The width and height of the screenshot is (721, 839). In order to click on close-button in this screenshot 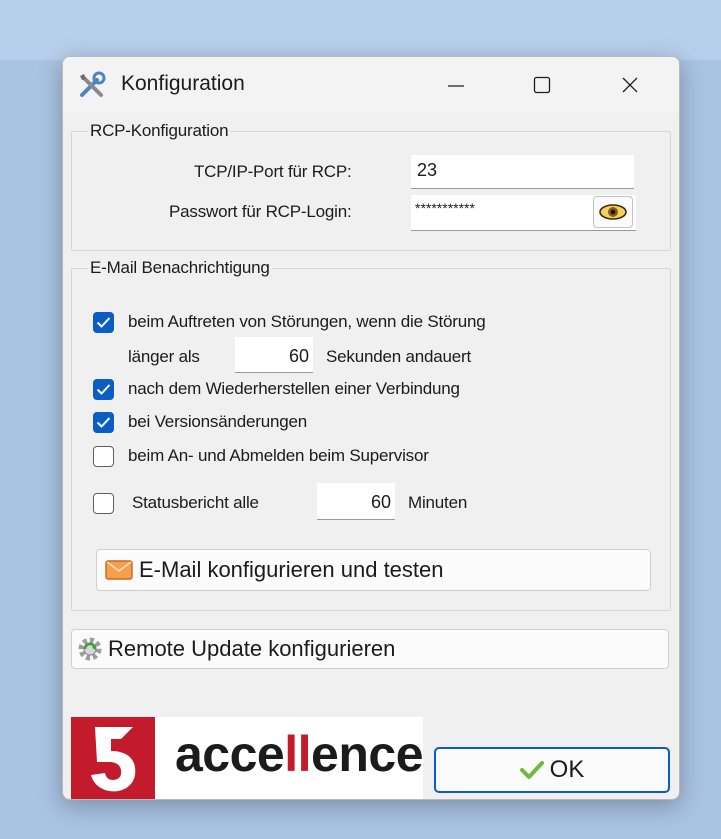, I will do `click(630, 85)`.